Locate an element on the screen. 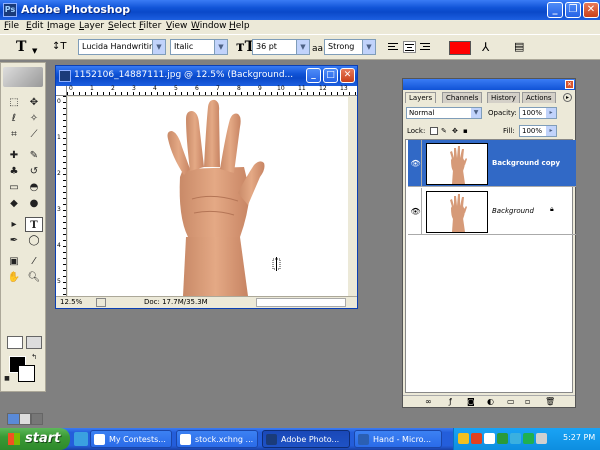 The height and width of the screenshot is (450, 600). lock-image-icon: ✎ is located at coordinates (445, 131).